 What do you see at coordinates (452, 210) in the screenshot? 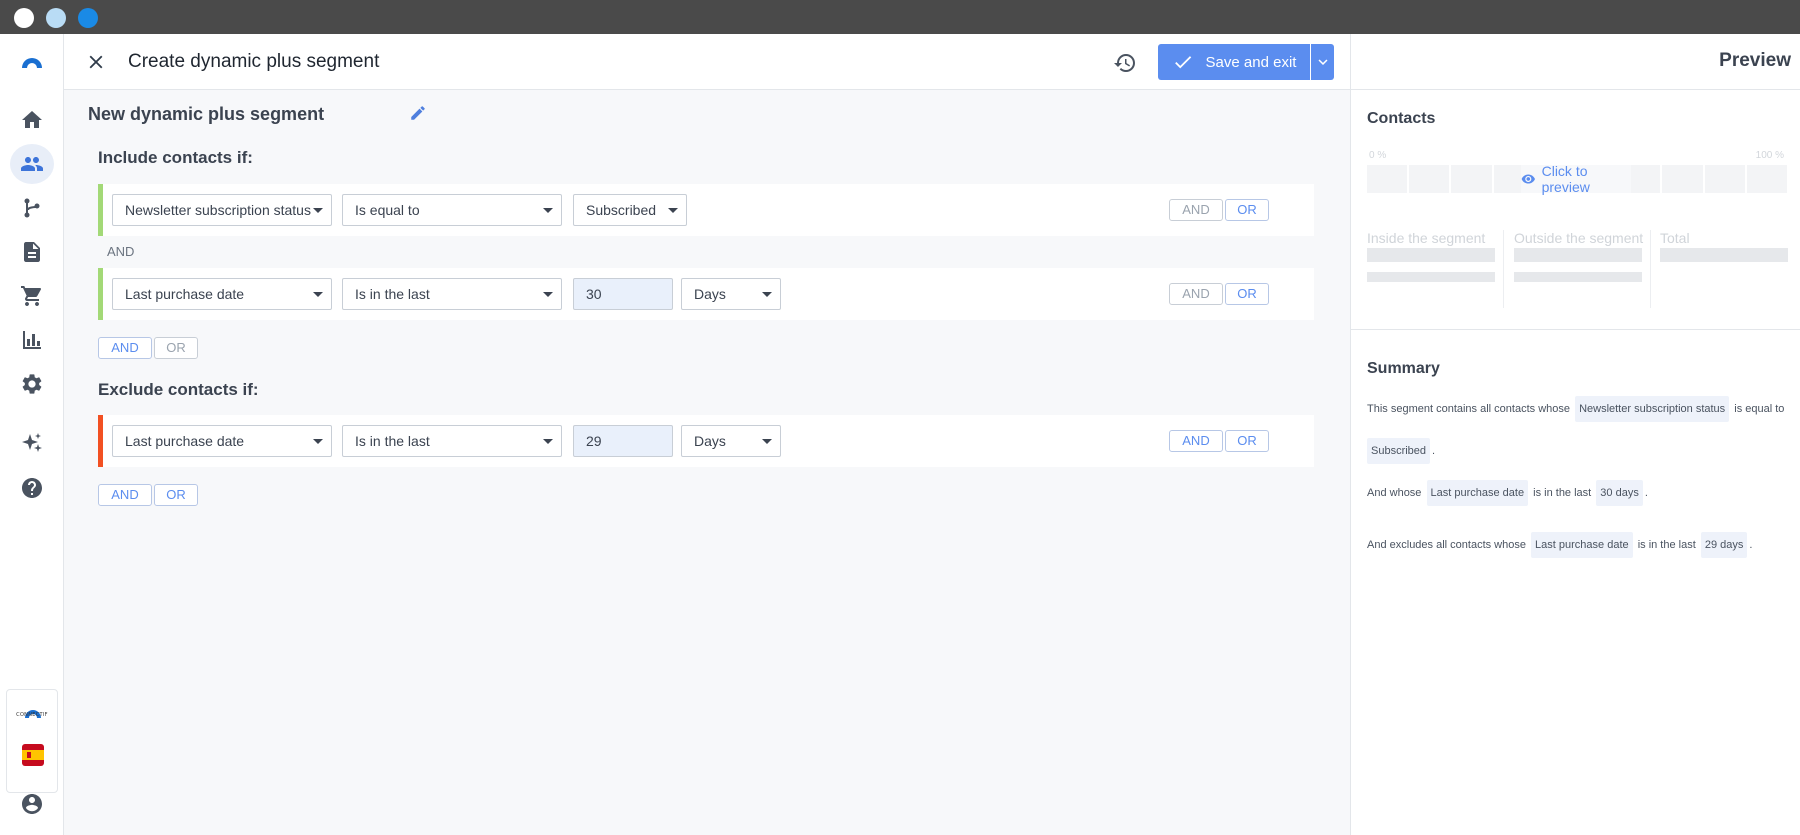
I see `operator-select: Is equal to` at bounding box center [452, 210].